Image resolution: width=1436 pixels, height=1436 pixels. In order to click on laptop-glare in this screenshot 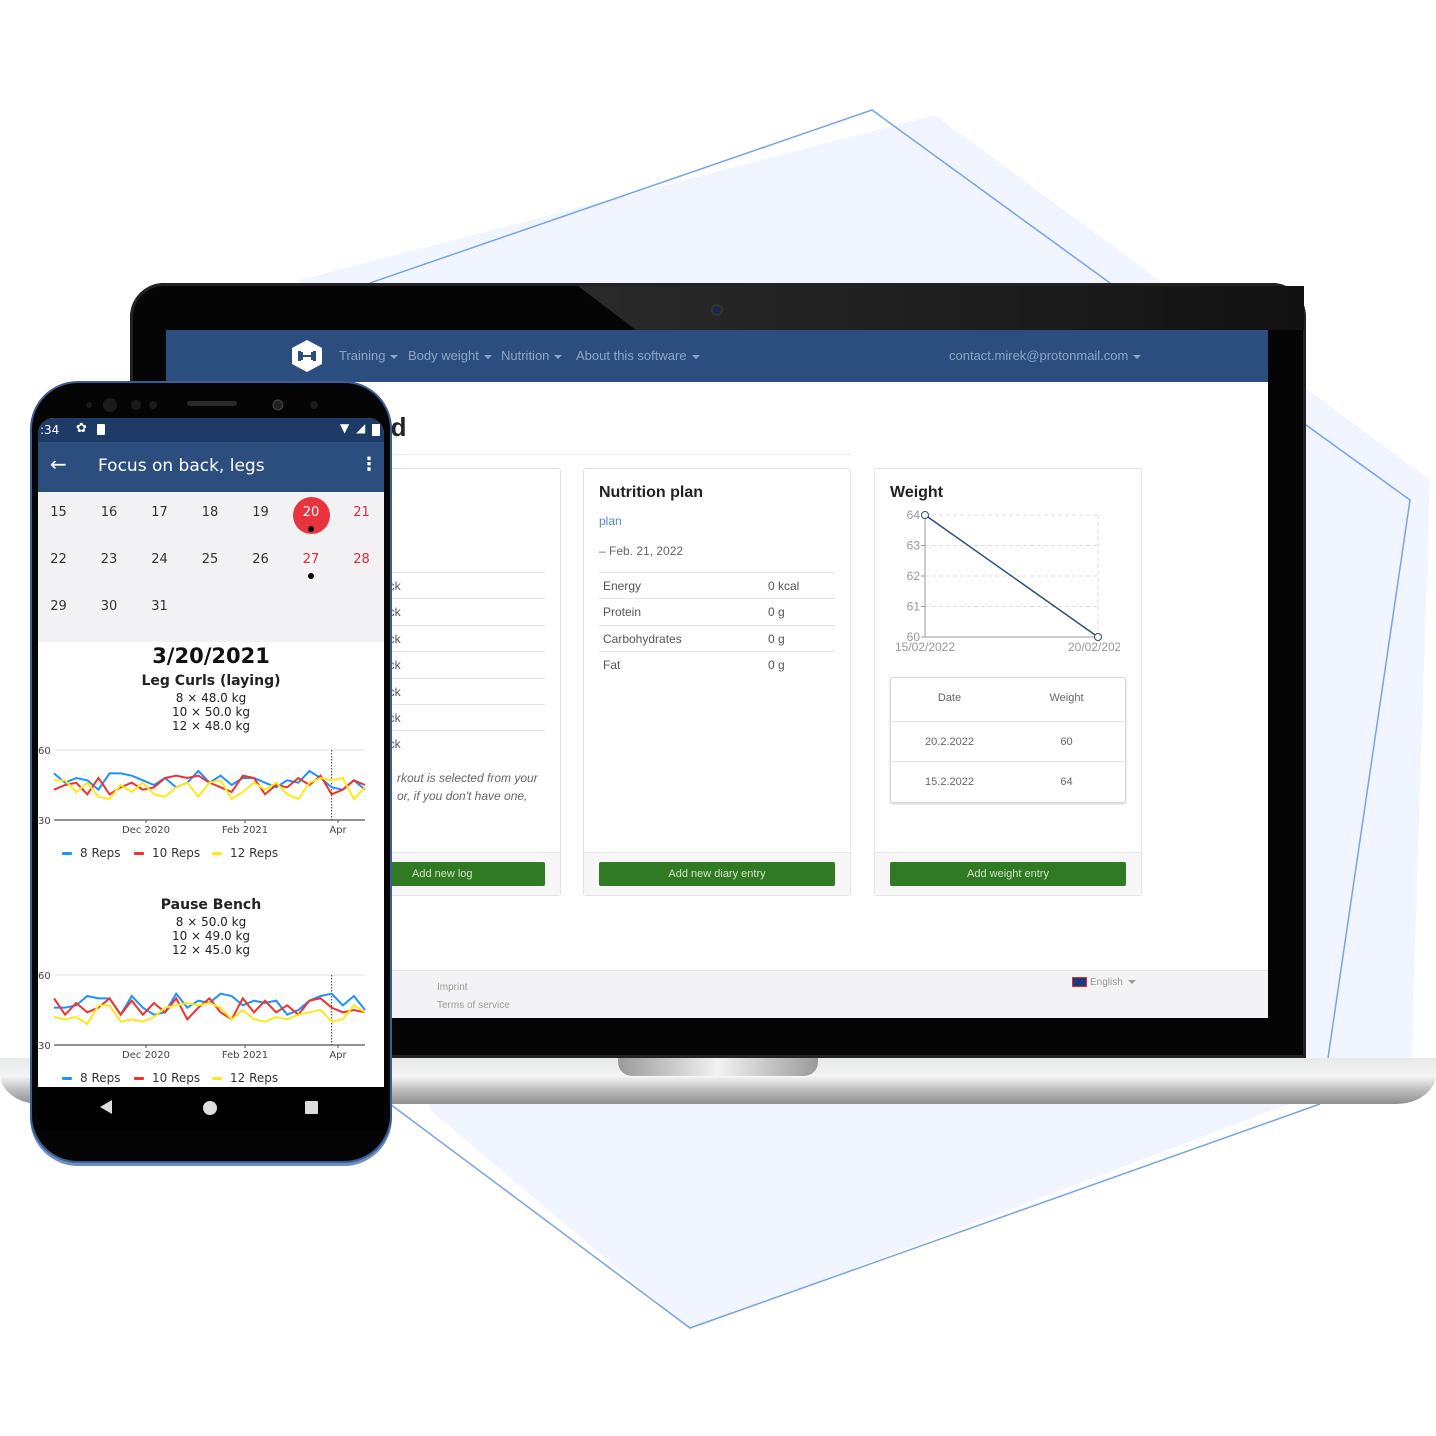, I will do `click(941, 308)`.